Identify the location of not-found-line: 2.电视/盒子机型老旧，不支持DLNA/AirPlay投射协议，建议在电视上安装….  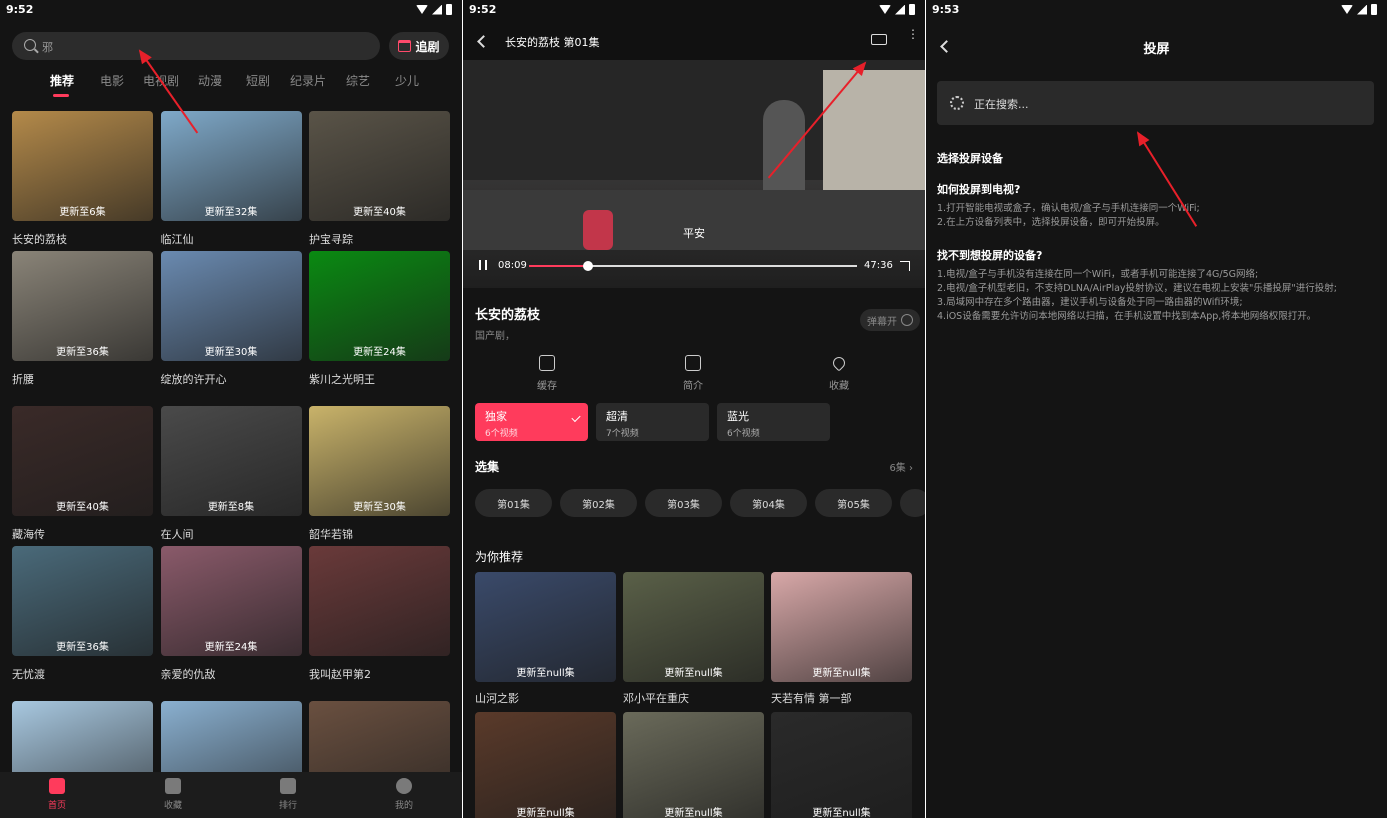
(1137, 288).